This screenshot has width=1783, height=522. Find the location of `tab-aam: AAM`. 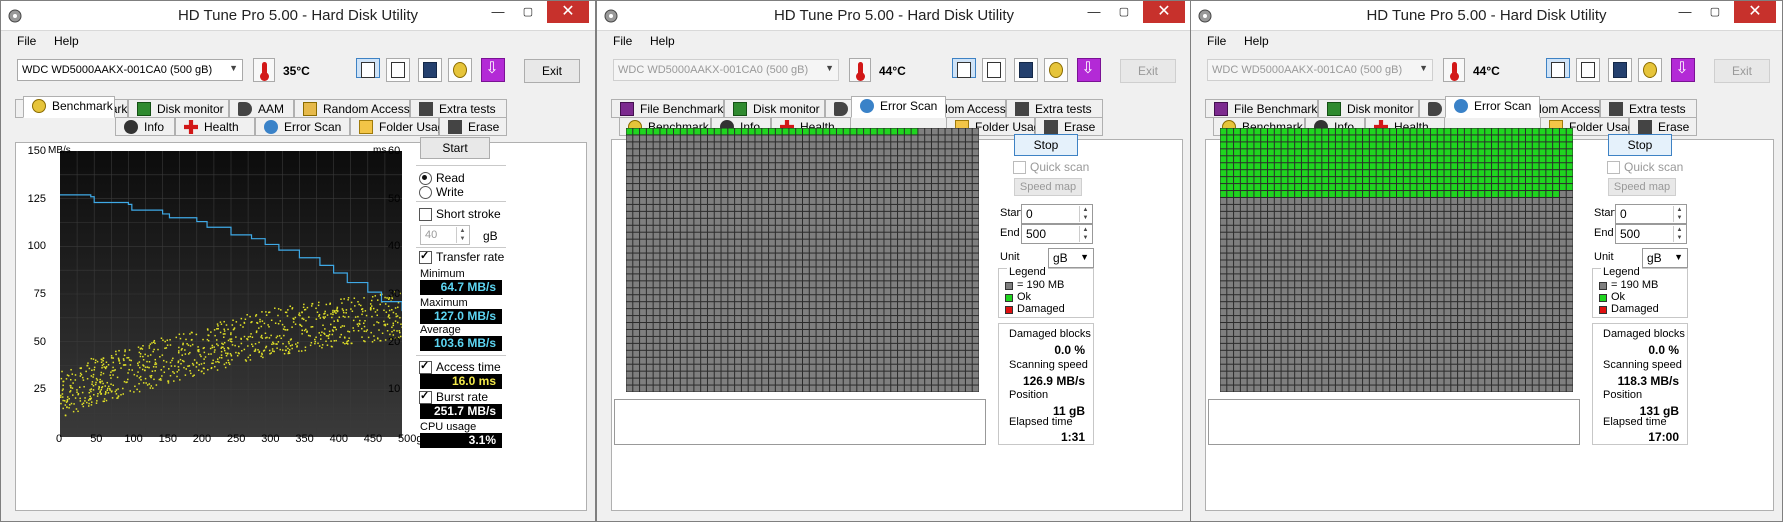

tab-aam: AAM is located at coordinates (261, 108).